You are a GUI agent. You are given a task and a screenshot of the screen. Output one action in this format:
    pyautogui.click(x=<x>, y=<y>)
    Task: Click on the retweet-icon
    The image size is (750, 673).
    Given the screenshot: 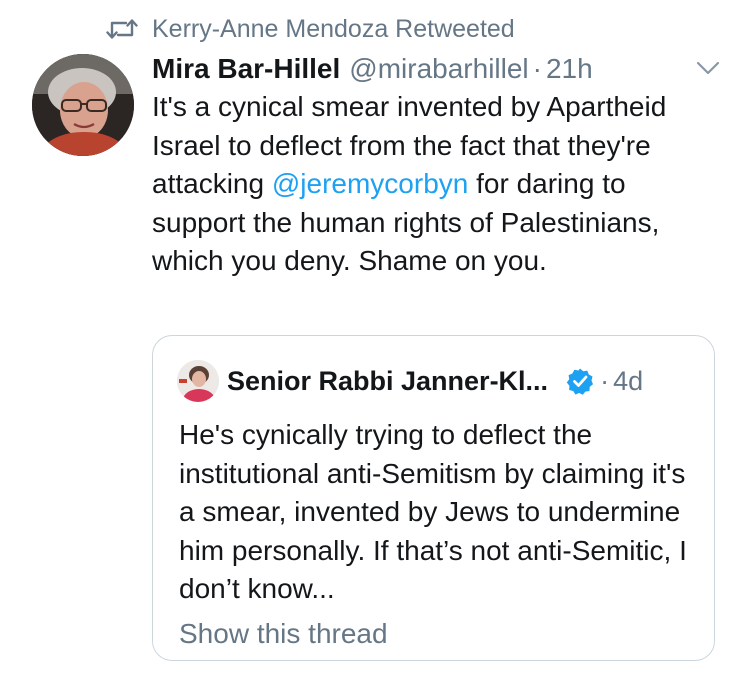 What is the action you would take?
    pyautogui.click(x=122, y=29)
    